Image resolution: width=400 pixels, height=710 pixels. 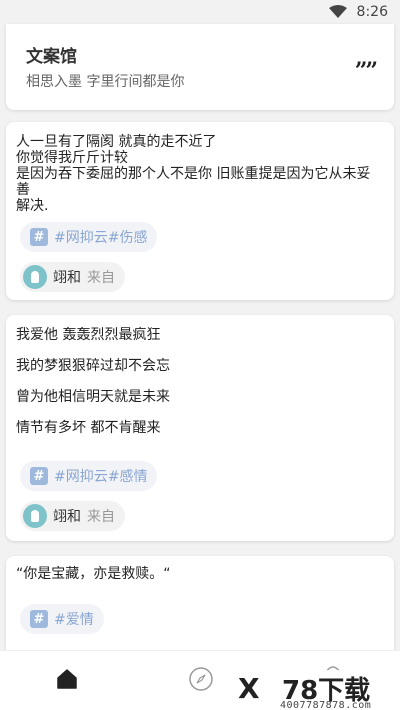 What do you see at coordinates (88, 428) in the screenshot?
I see `post-line: 情节有多坏 都不肯醒来` at bounding box center [88, 428].